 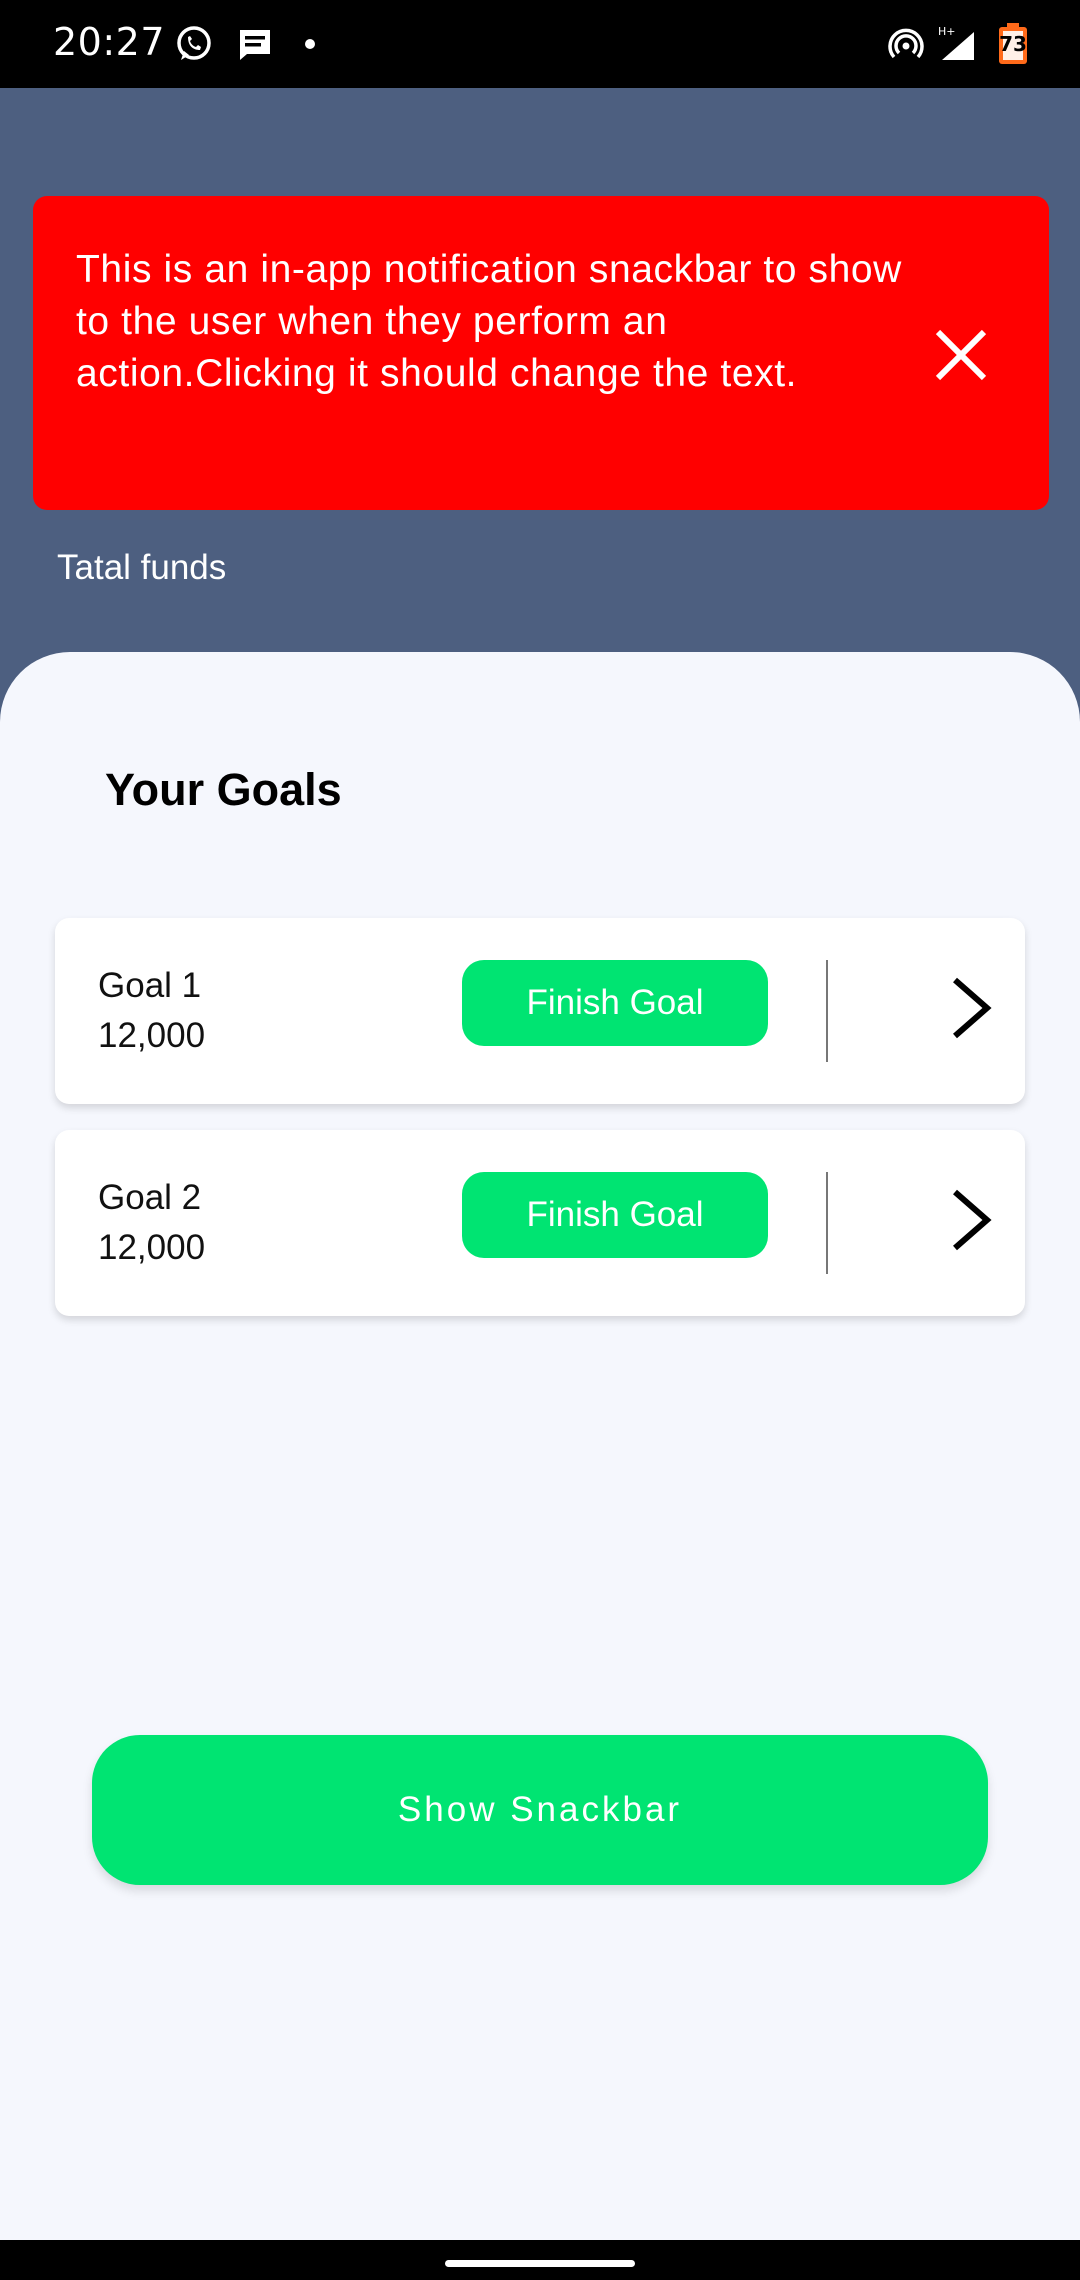 I want to click on status-bar: 20:27 H+ 73, so click(x=540, y=44).